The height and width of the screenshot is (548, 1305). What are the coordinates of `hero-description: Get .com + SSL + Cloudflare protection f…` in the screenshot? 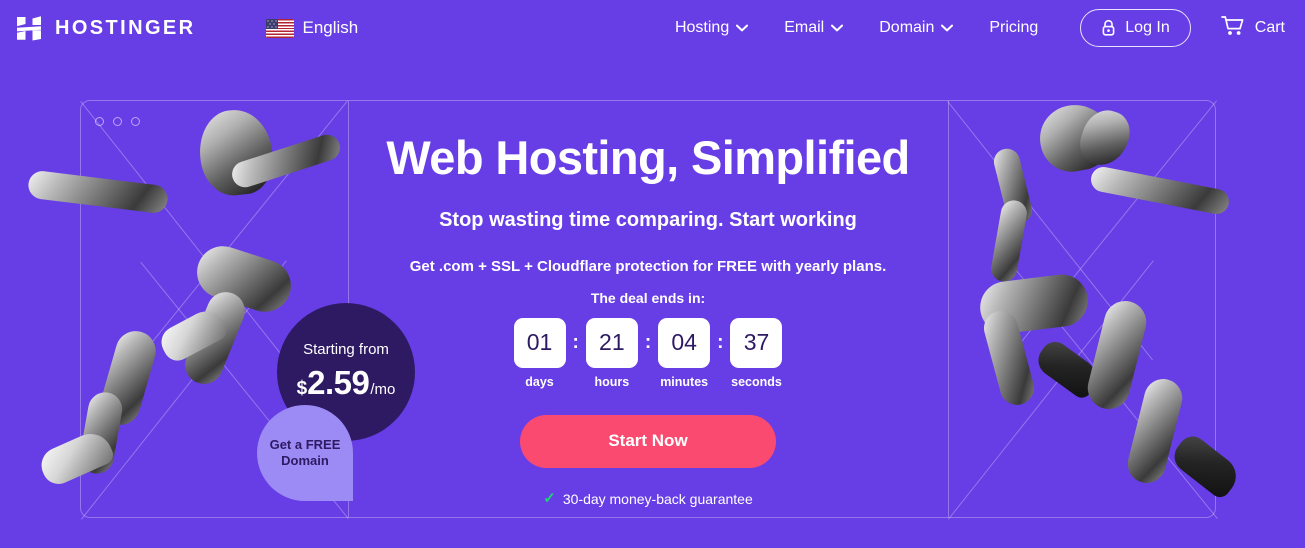 It's located at (648, 266).